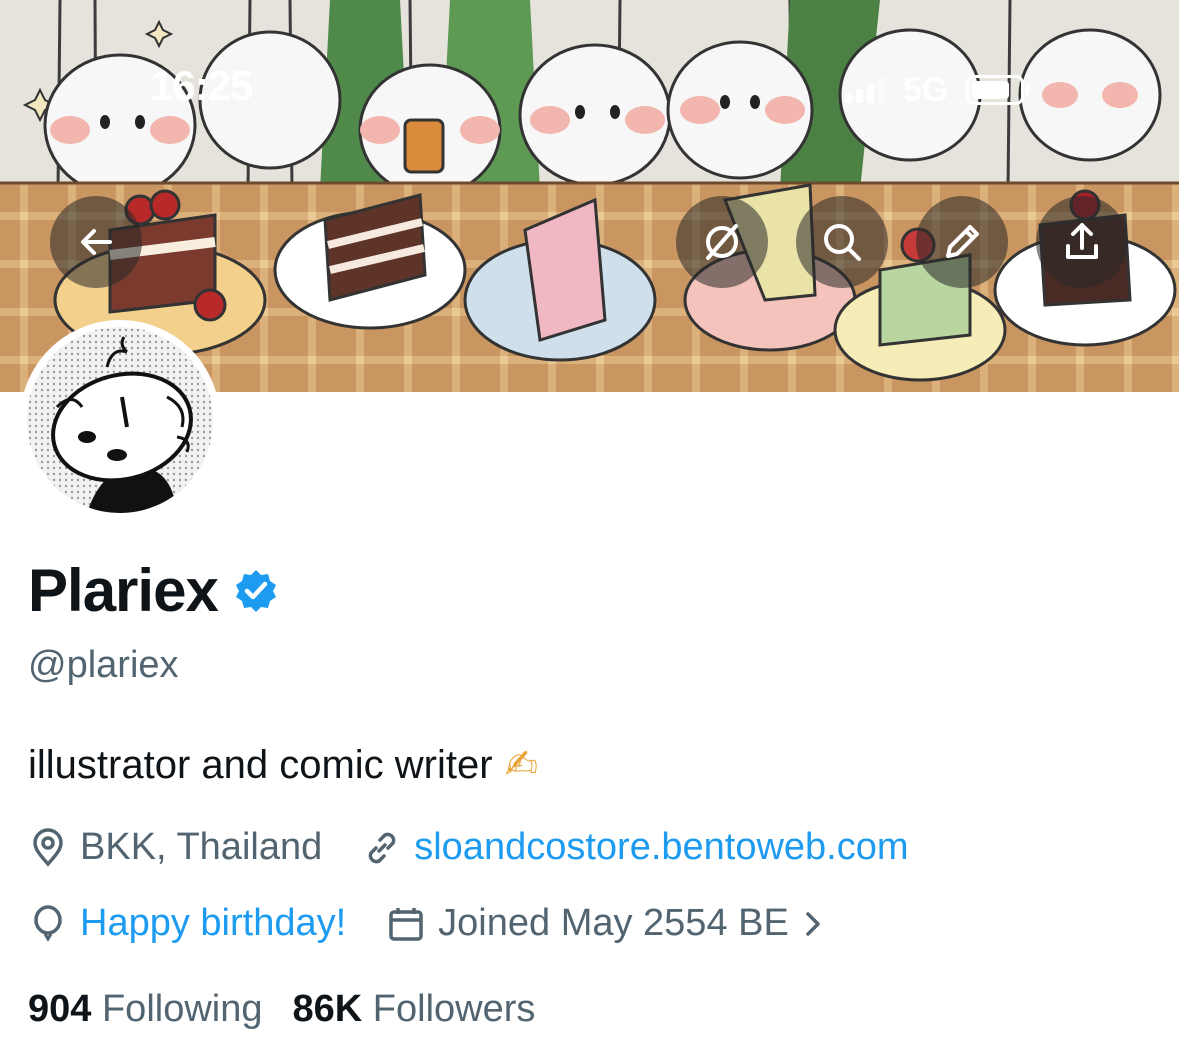  Describe the element at coordinates (182, 1009) in the screenshot. I see `following-label: Following` at that location.